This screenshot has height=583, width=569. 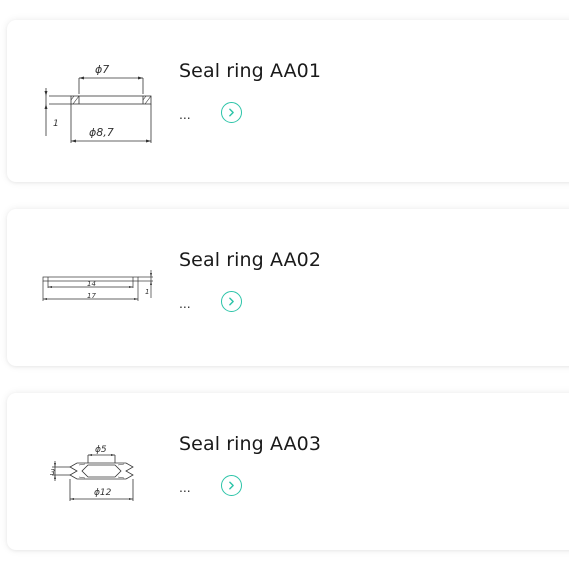 I want to click on top-dimension-label: ϕ7, so click(x=102, y=69).